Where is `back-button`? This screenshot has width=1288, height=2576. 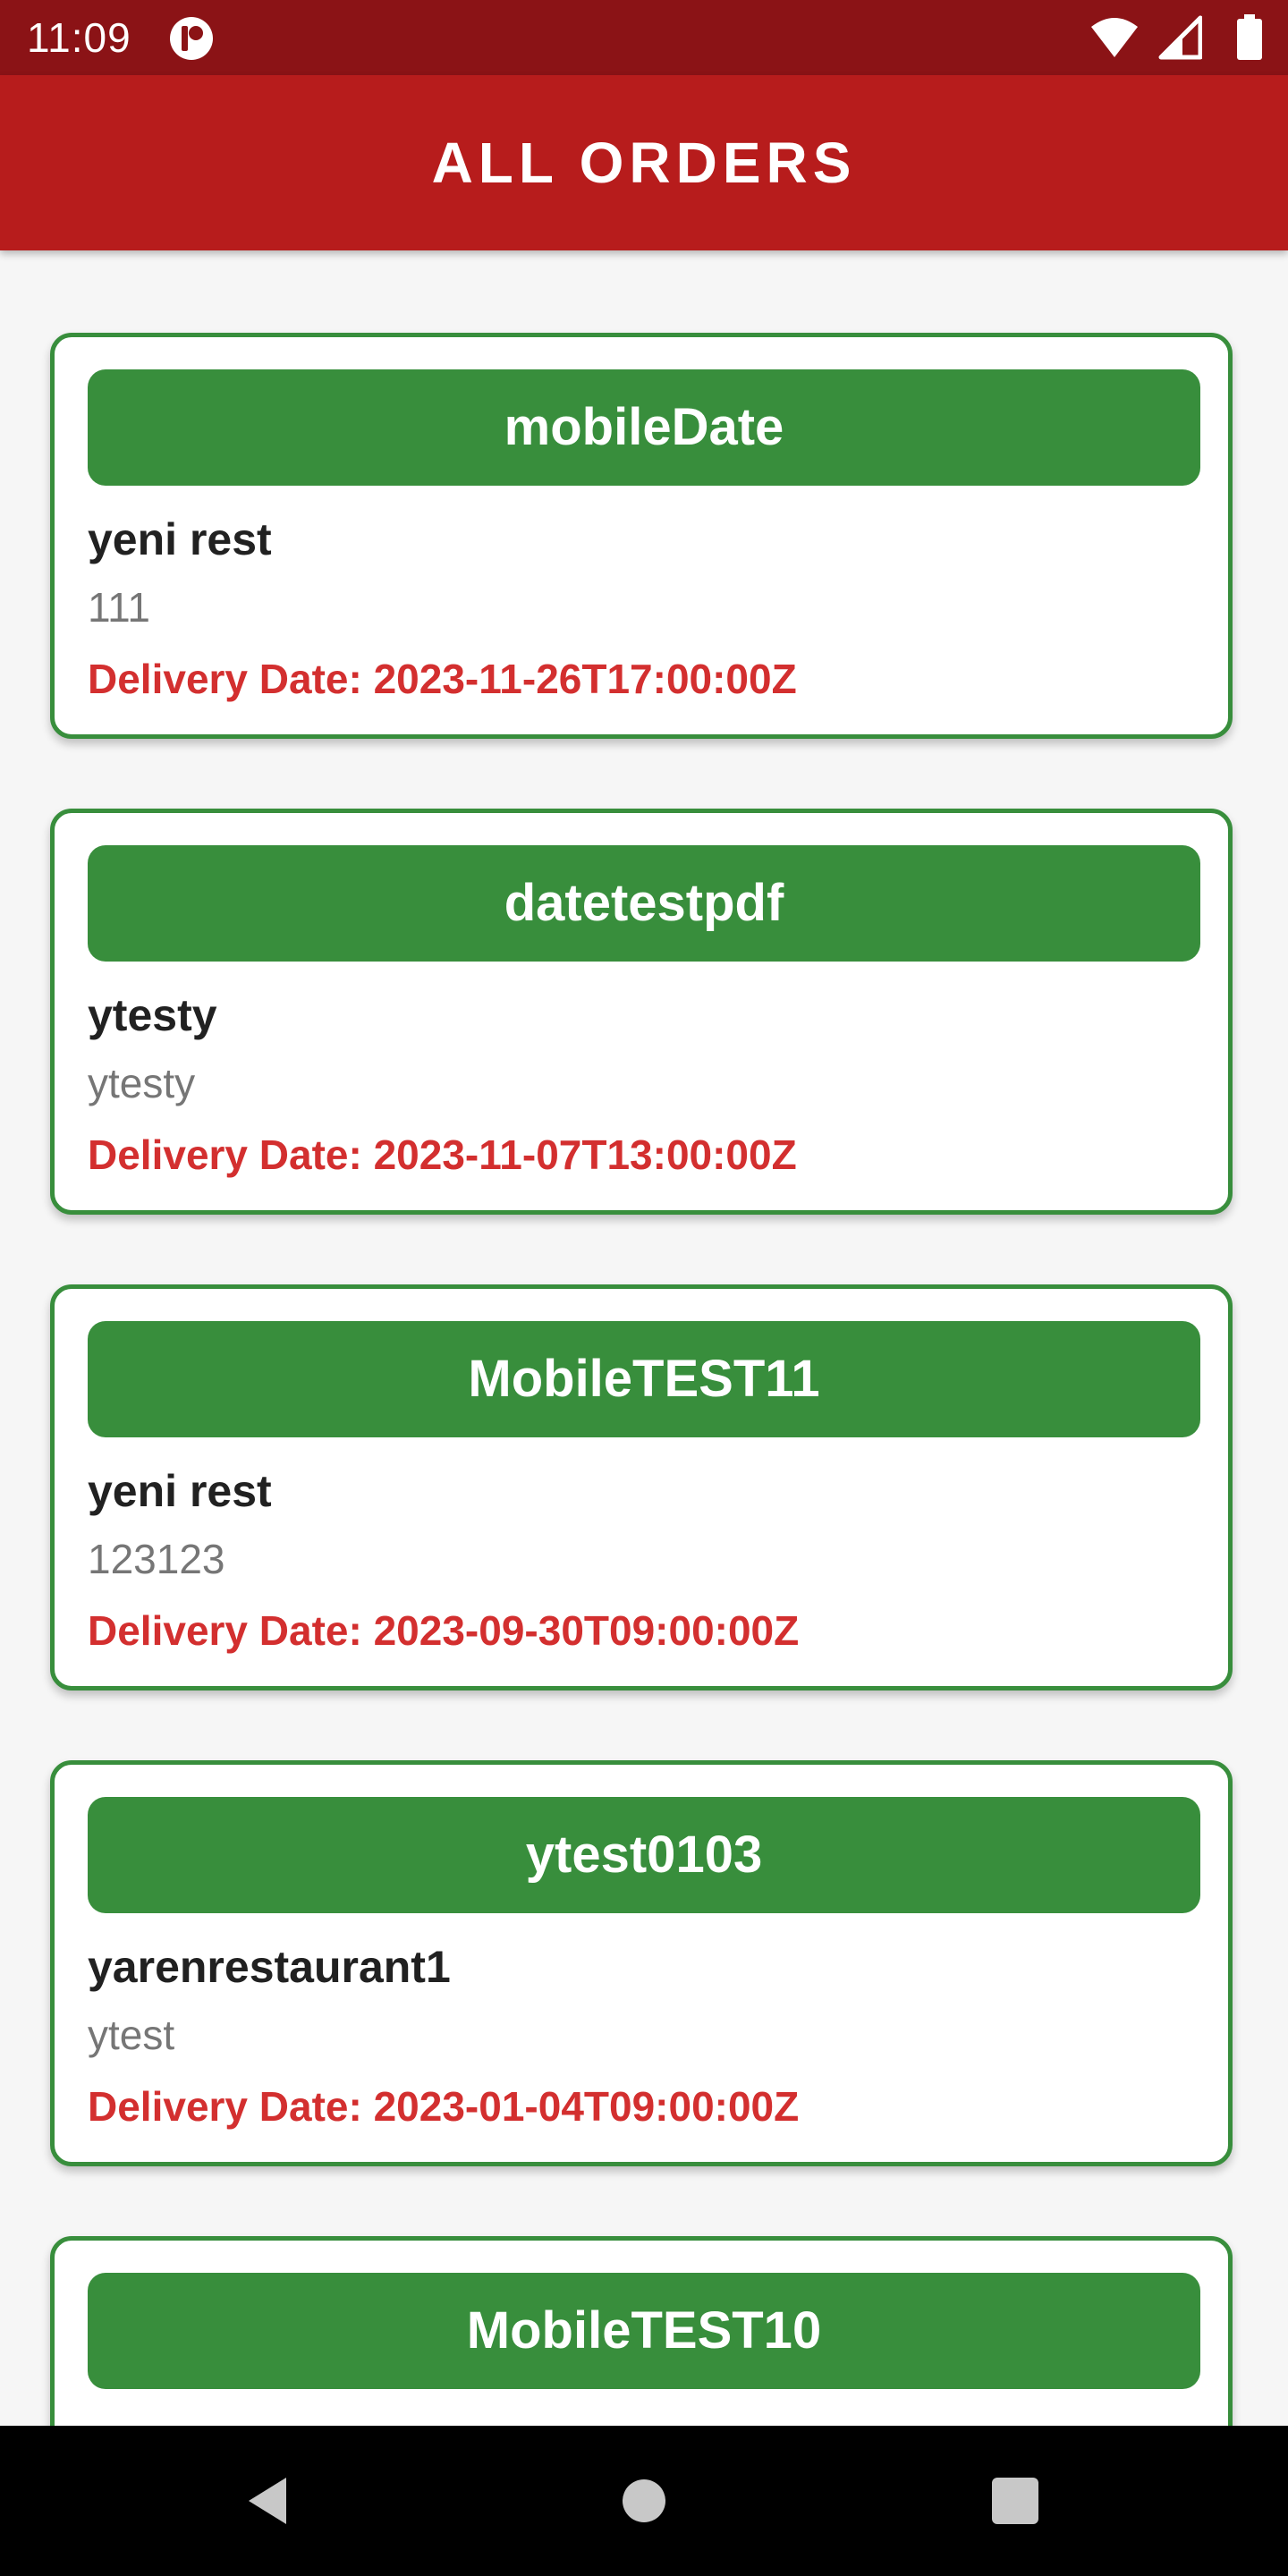 back-button is located at coordinates (268, 2501).